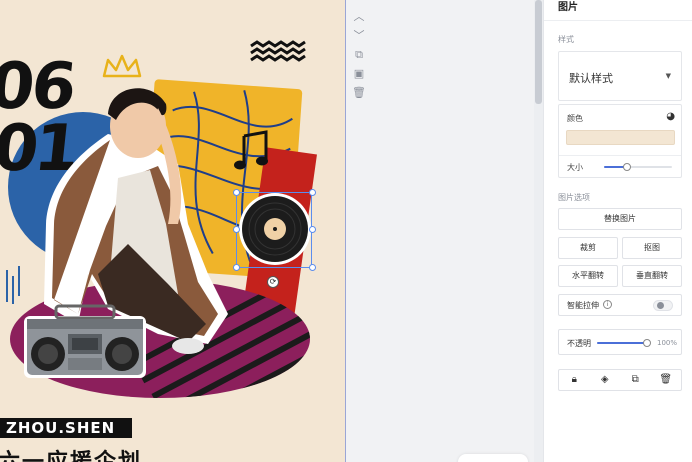 This screenshot has height=462, width=692. What do you see at coordinates (252, 152) in the screenshot?
I see `music-note-icon` at bounding box center [252, 152].